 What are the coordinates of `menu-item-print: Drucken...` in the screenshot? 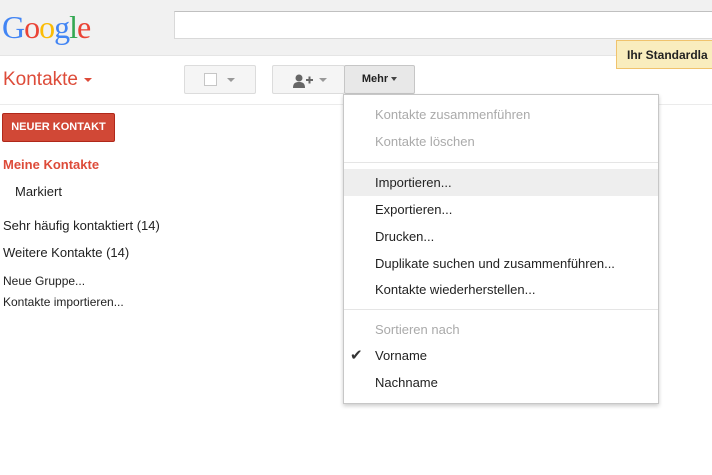 It's located at (501, 236).